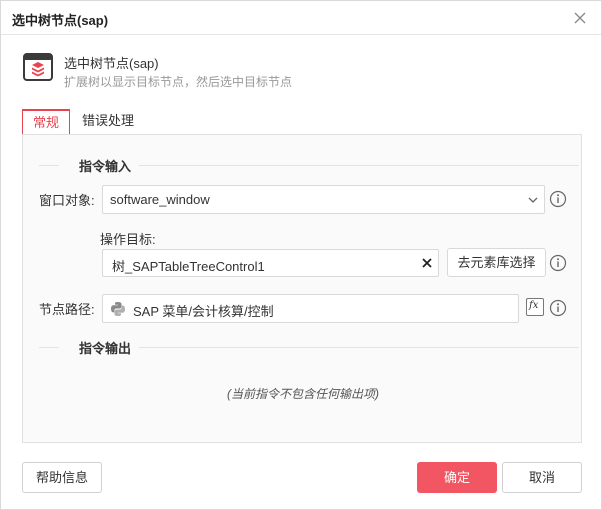  What do you see at coordinates (580, 18) in the screenshot?
I see `close-icon` at bounding box center [580, 18].